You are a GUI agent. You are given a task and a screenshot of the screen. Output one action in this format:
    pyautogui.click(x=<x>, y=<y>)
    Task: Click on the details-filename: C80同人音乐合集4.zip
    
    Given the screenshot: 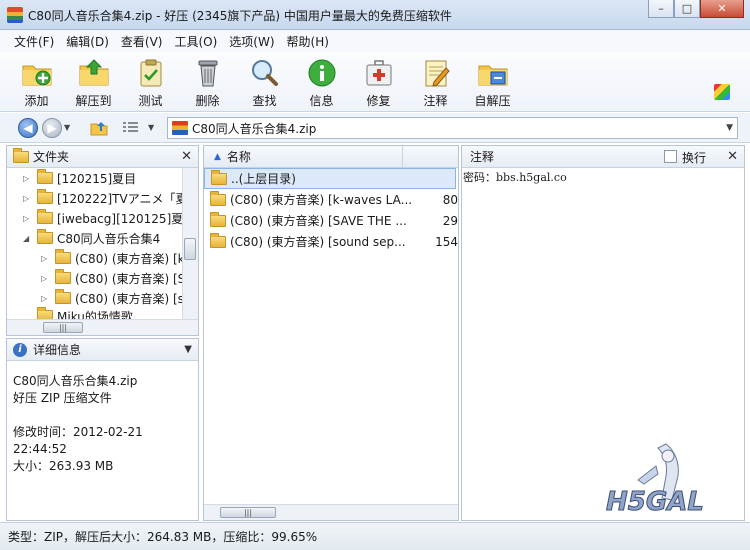 What is the action you would take?
    pyautogui.click(x=75, y=381)
    